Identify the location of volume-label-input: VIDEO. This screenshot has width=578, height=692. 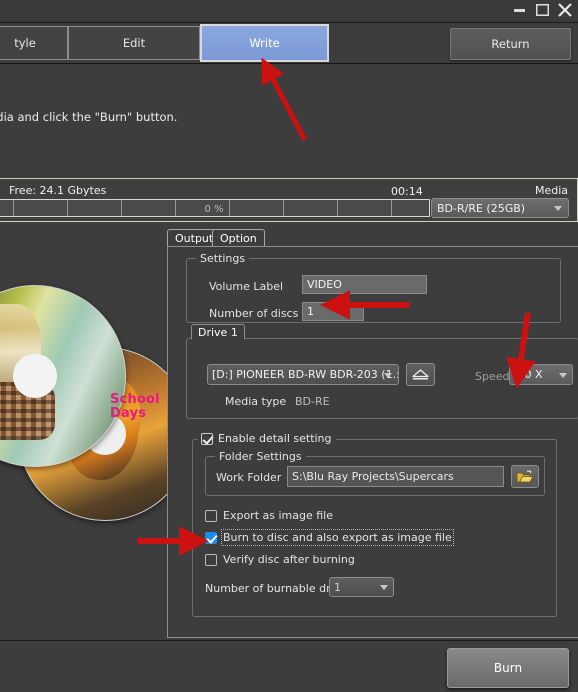
(364, 284).